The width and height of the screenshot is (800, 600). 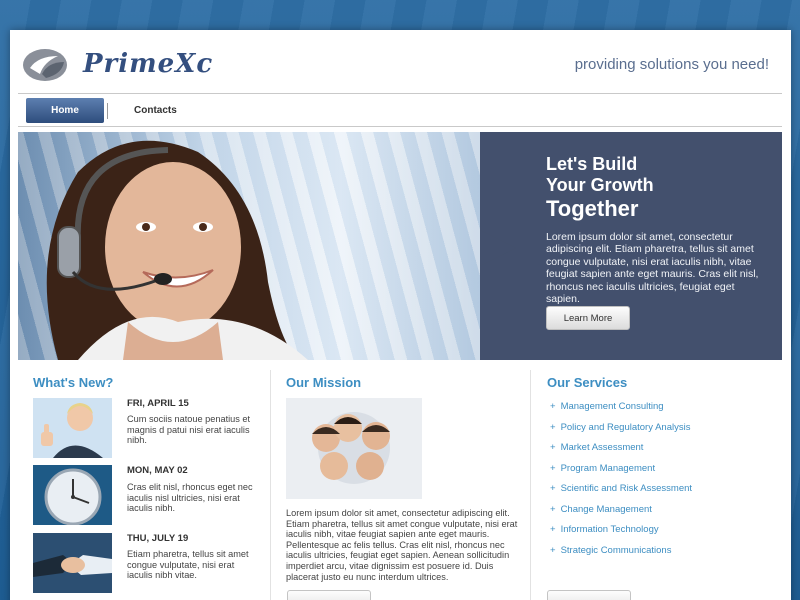 I want to click on support-agent-illustration, so click(x=177, y=250).